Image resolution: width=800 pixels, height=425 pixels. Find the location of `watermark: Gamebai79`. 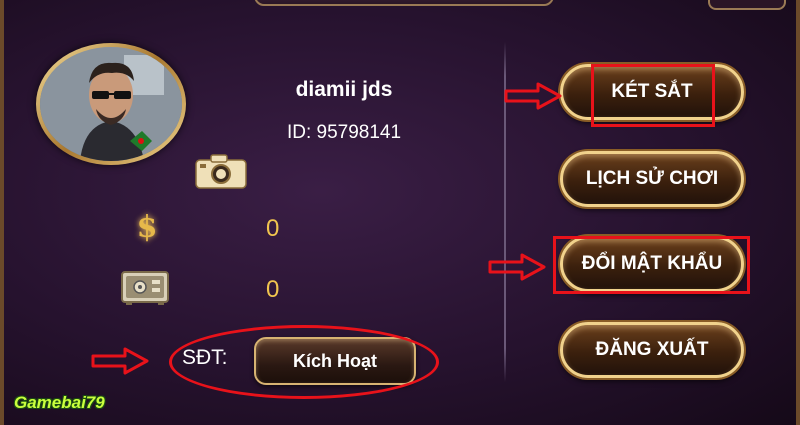

watermark: Gamebai79 is located at coordinates (59, 402).